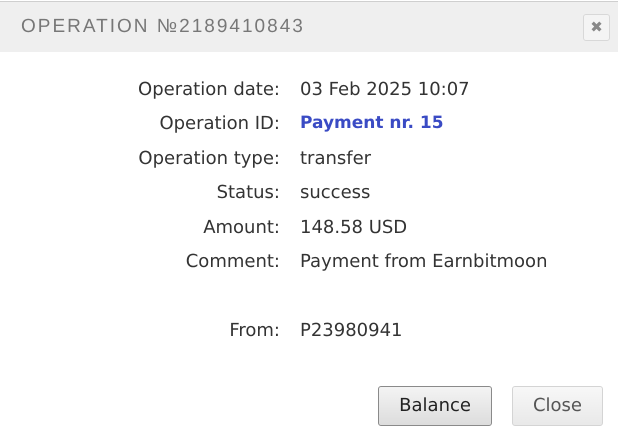 This screenshot has width=618, height=434. Describe the element at coordinates (241, 228) in the screenshot. I see `field-label: Amount:` at that location.